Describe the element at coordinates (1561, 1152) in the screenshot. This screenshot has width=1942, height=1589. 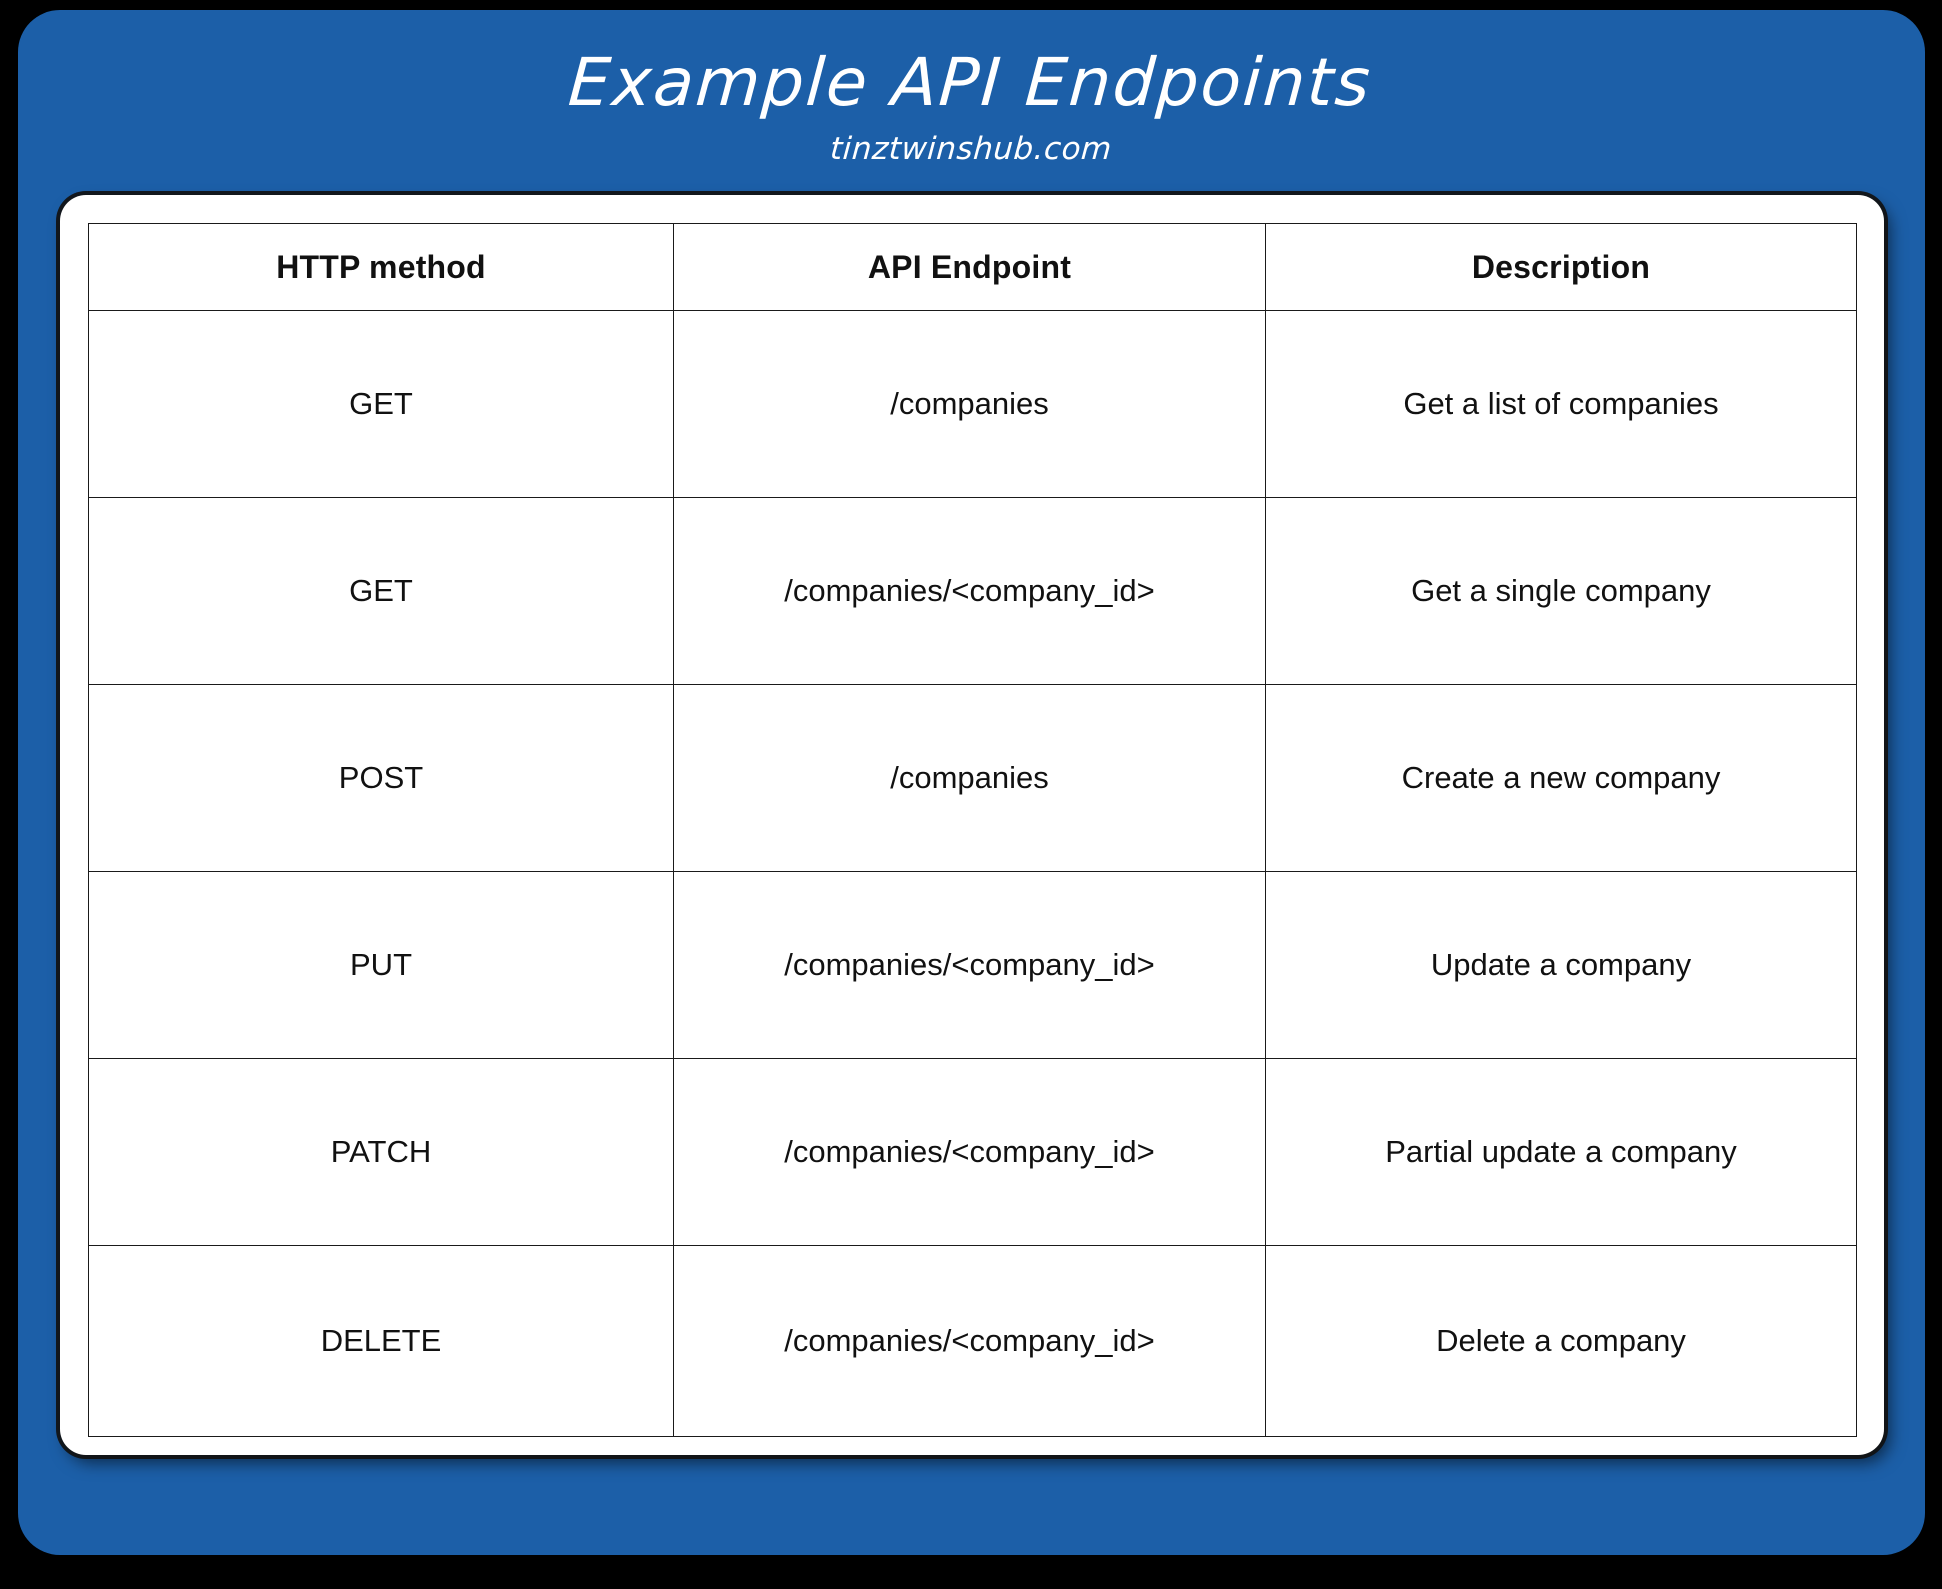
I see `cell-description: Partial update a company` at that location.